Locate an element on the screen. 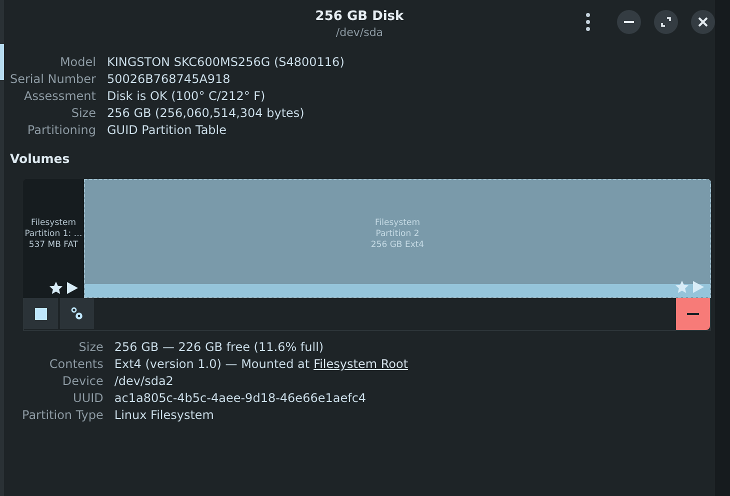 This screenshot has width=730, height=496. minimize-button is located at coordinates (629, 22).